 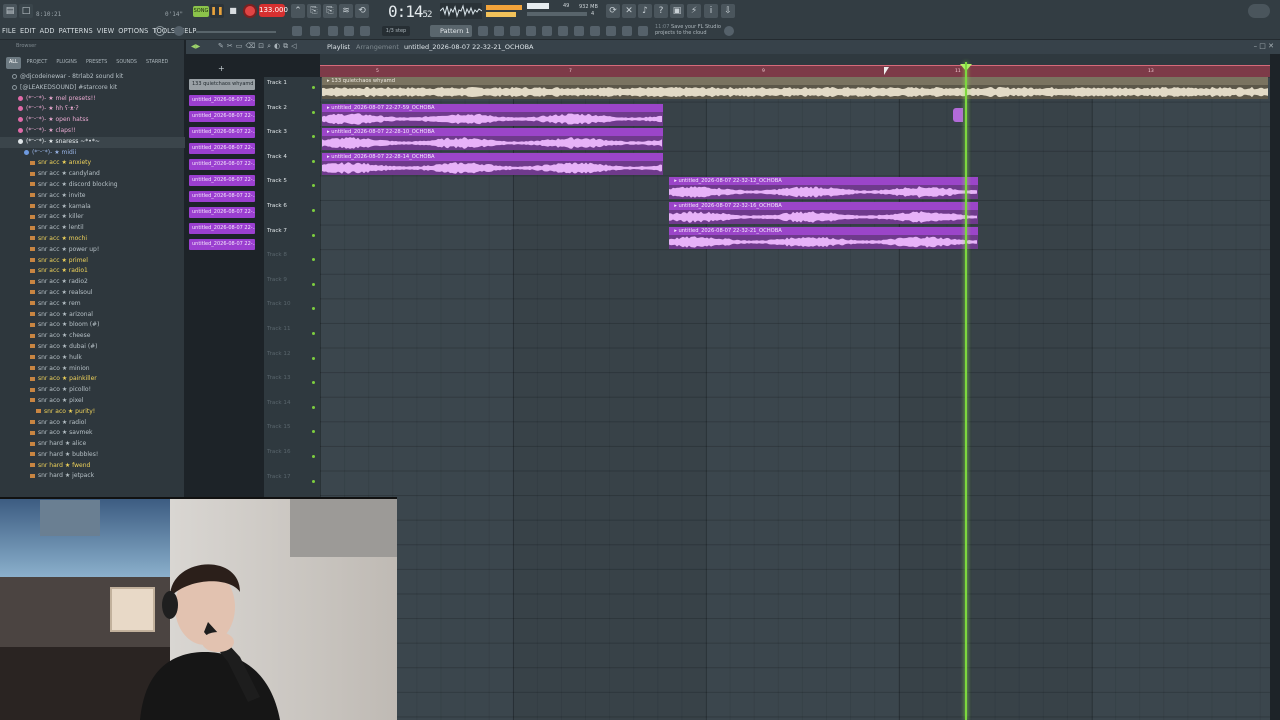 I want to click on plugin-picker-icon, so click(x=595, y=31).